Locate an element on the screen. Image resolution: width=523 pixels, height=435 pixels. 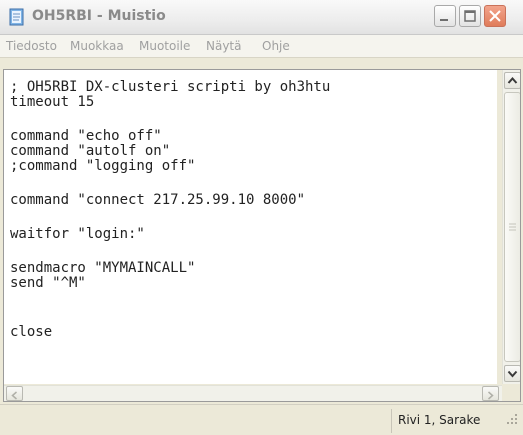
minimize-icon is located at coordinates (444, 20).